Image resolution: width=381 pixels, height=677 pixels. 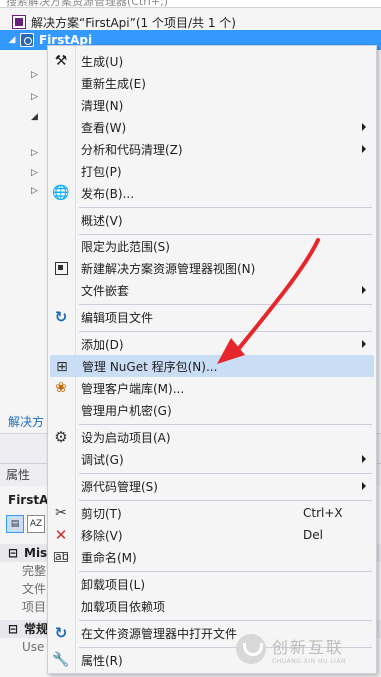 What do you see at coordinates (212, 127) in the screenshot?
I see `menu-item-view: 查看(W)` at bounding box center [212, 127].